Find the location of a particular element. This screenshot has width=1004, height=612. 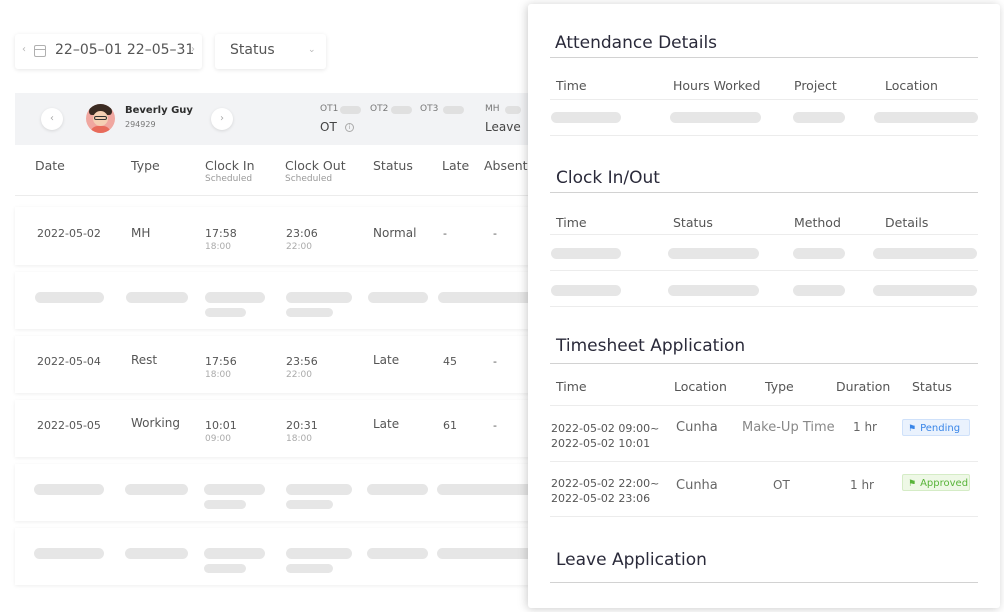

row-clock-out: 20:31 is located at coordinates (302, 425).